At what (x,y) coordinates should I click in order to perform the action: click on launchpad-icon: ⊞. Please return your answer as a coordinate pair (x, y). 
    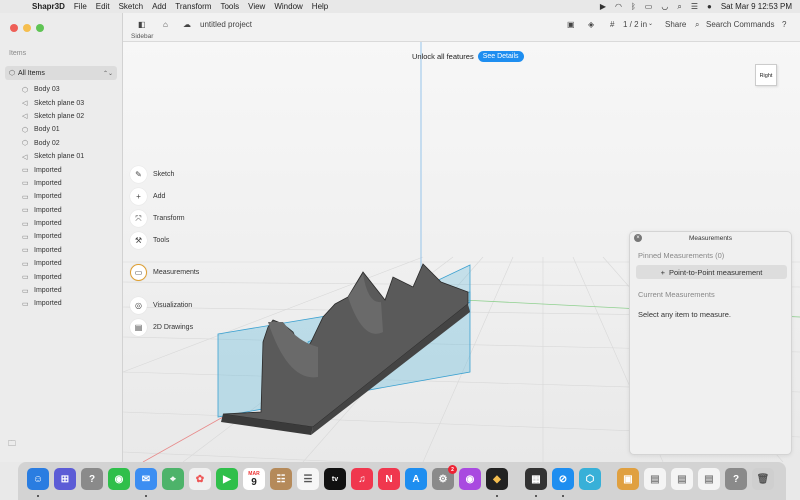
    Looking at the image, I should click on (65, 479).